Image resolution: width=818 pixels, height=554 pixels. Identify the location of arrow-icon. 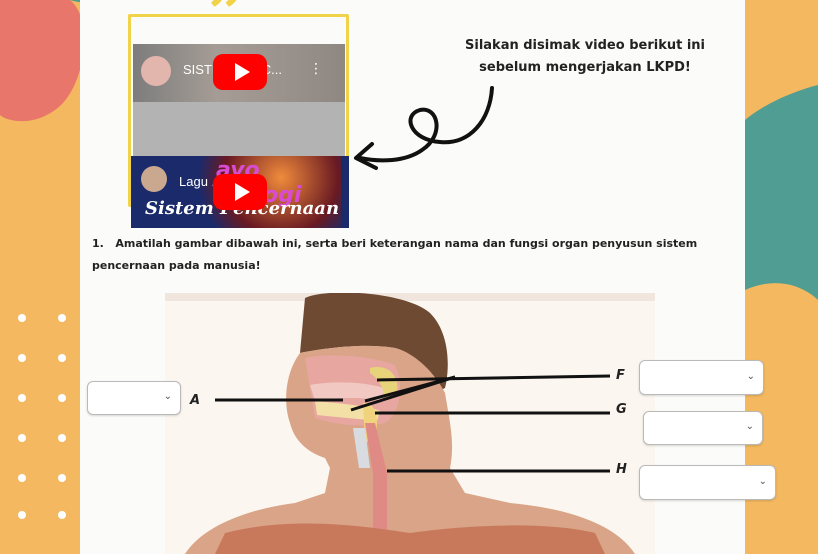
(424, 128).